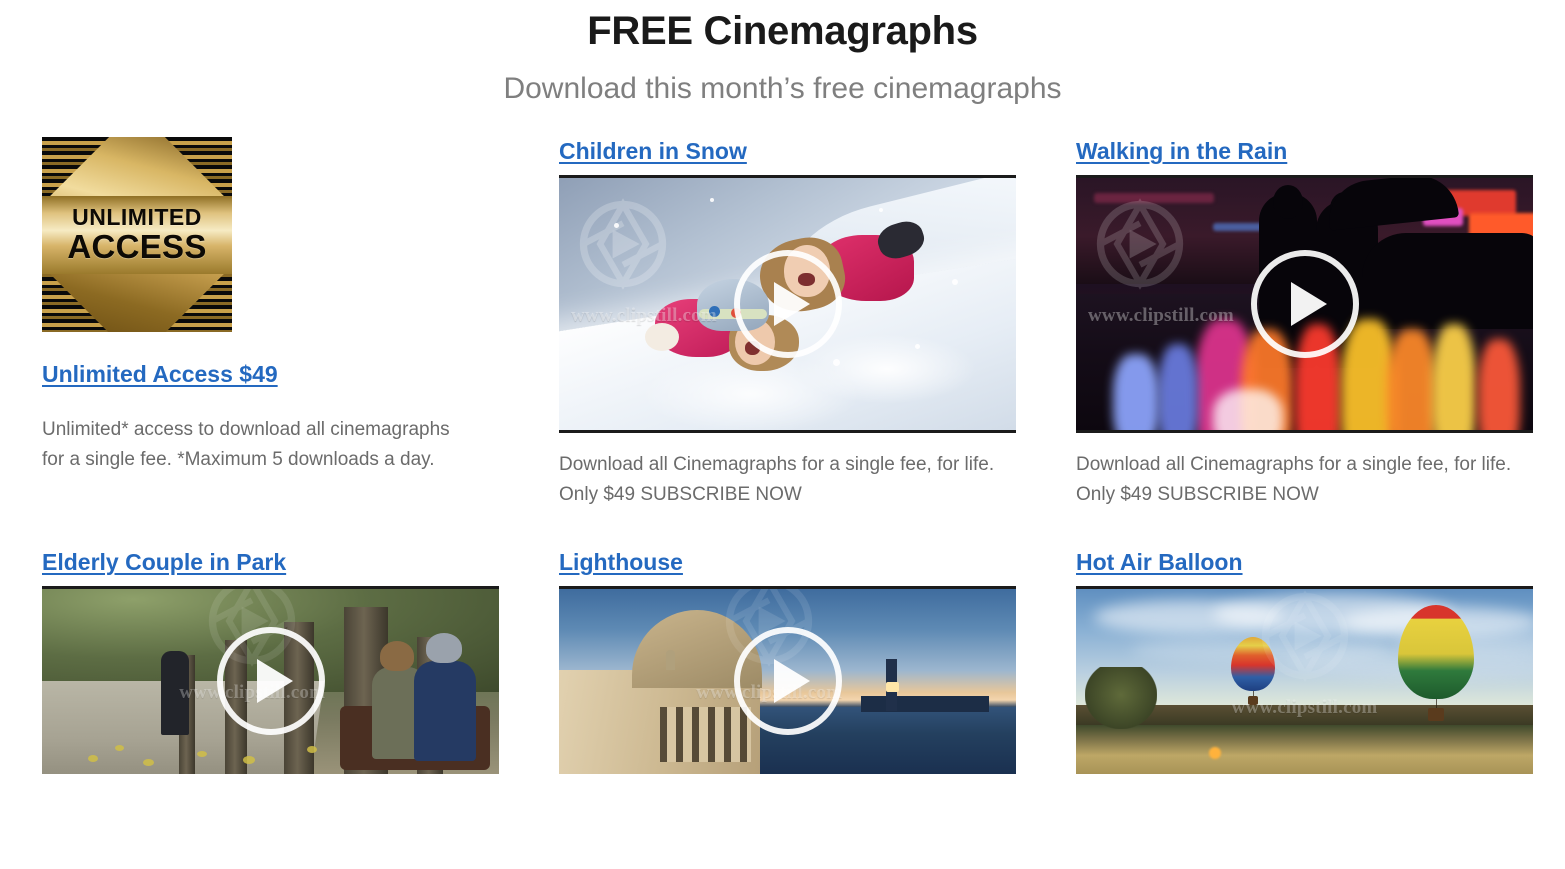  I want to click on unlimited-access-badge-icon: UNLIMITED ACCESS, so click(137, 234).